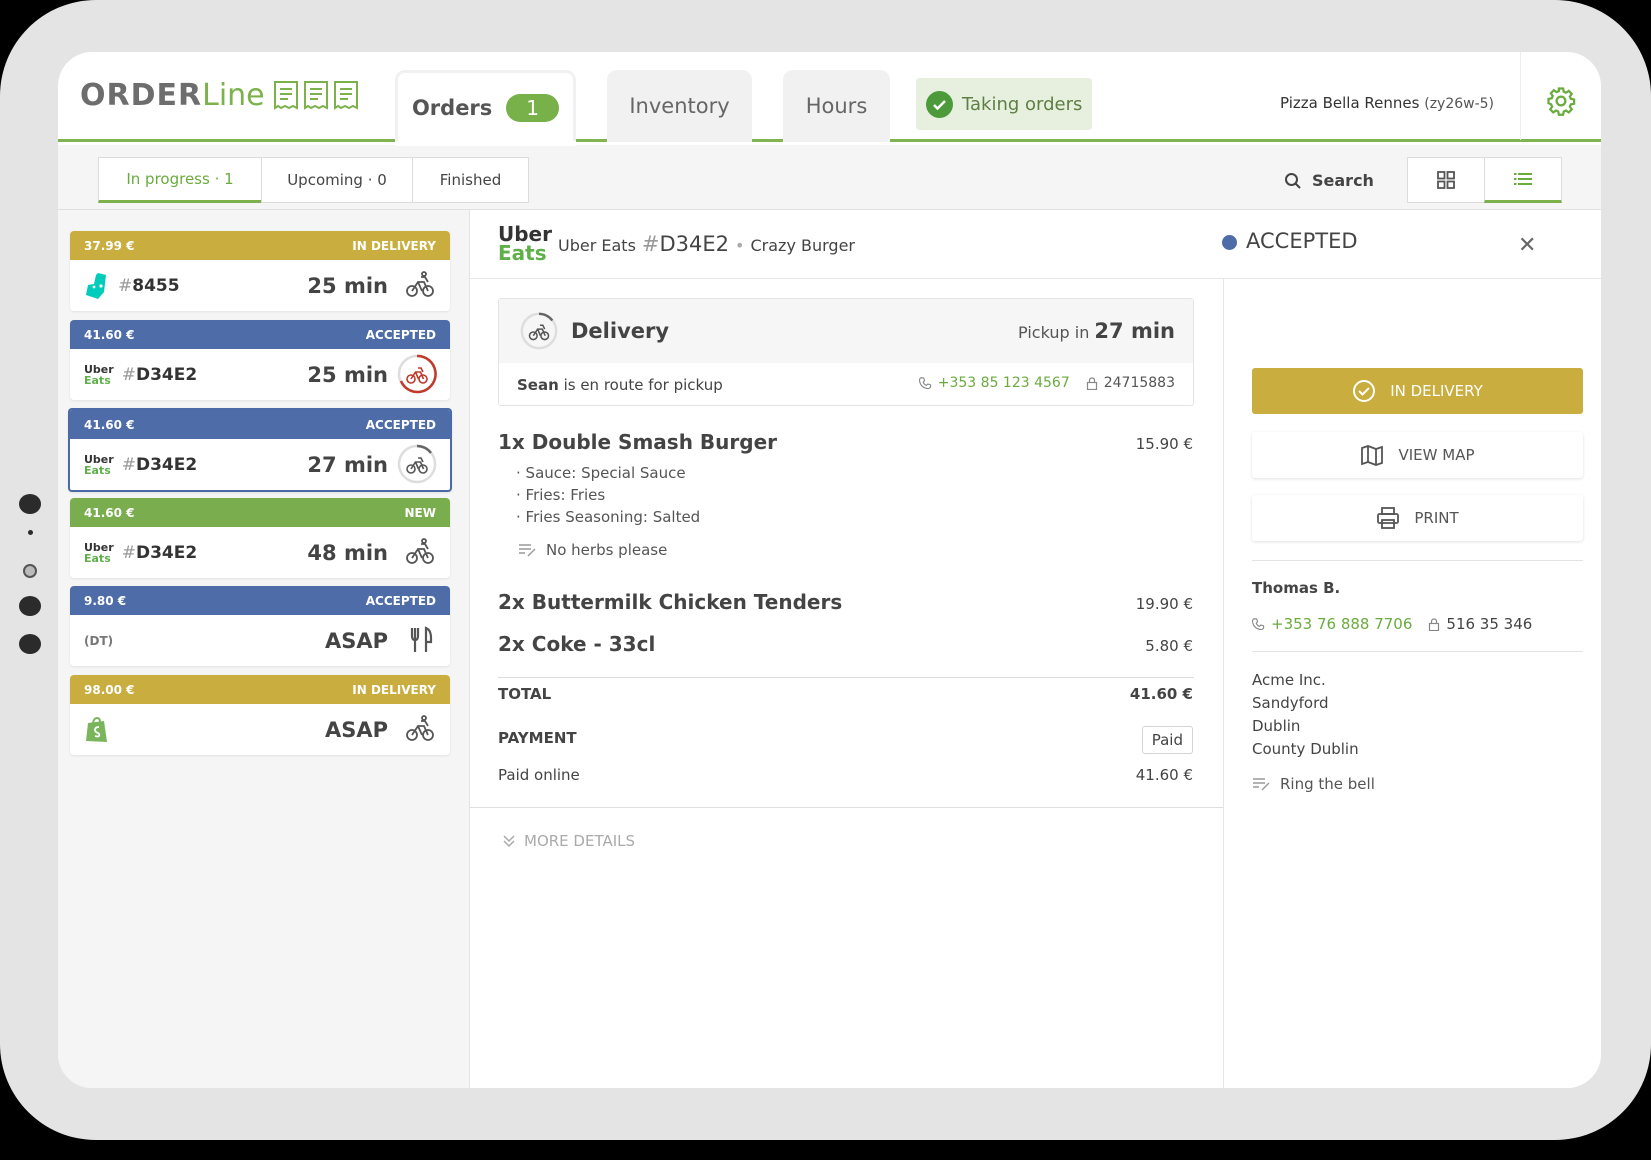 This screenshot has width=1651, height=1160. I want to click on orderline-logo: ORDER Line, so click(220, 95).